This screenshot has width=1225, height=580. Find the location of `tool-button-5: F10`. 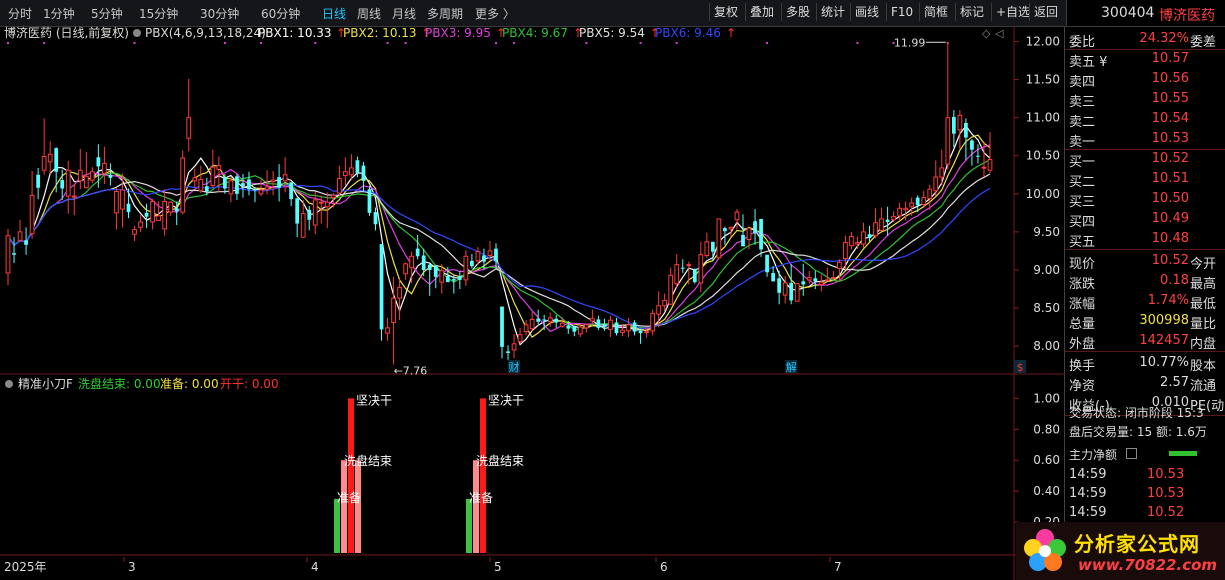

tool-button-5: F10 is located at coordinates (901, 12).